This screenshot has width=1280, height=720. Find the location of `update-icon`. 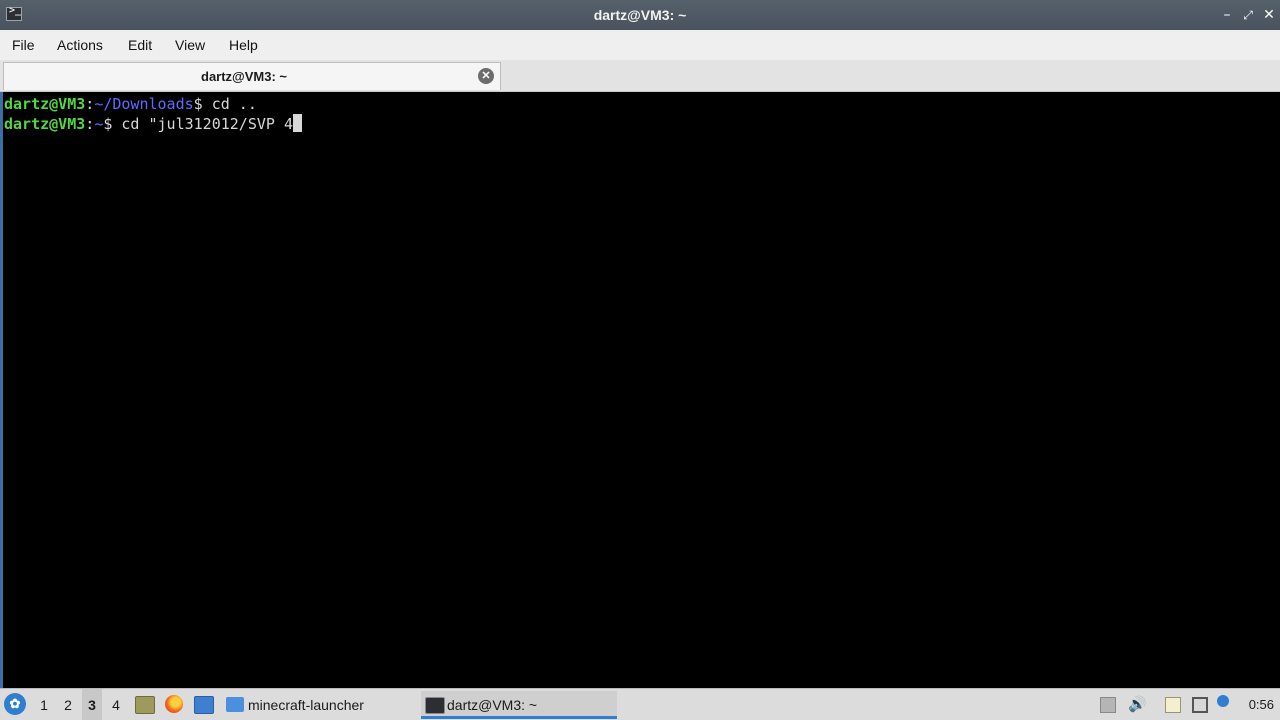

update-icon is located at coordinates (1223, 701).